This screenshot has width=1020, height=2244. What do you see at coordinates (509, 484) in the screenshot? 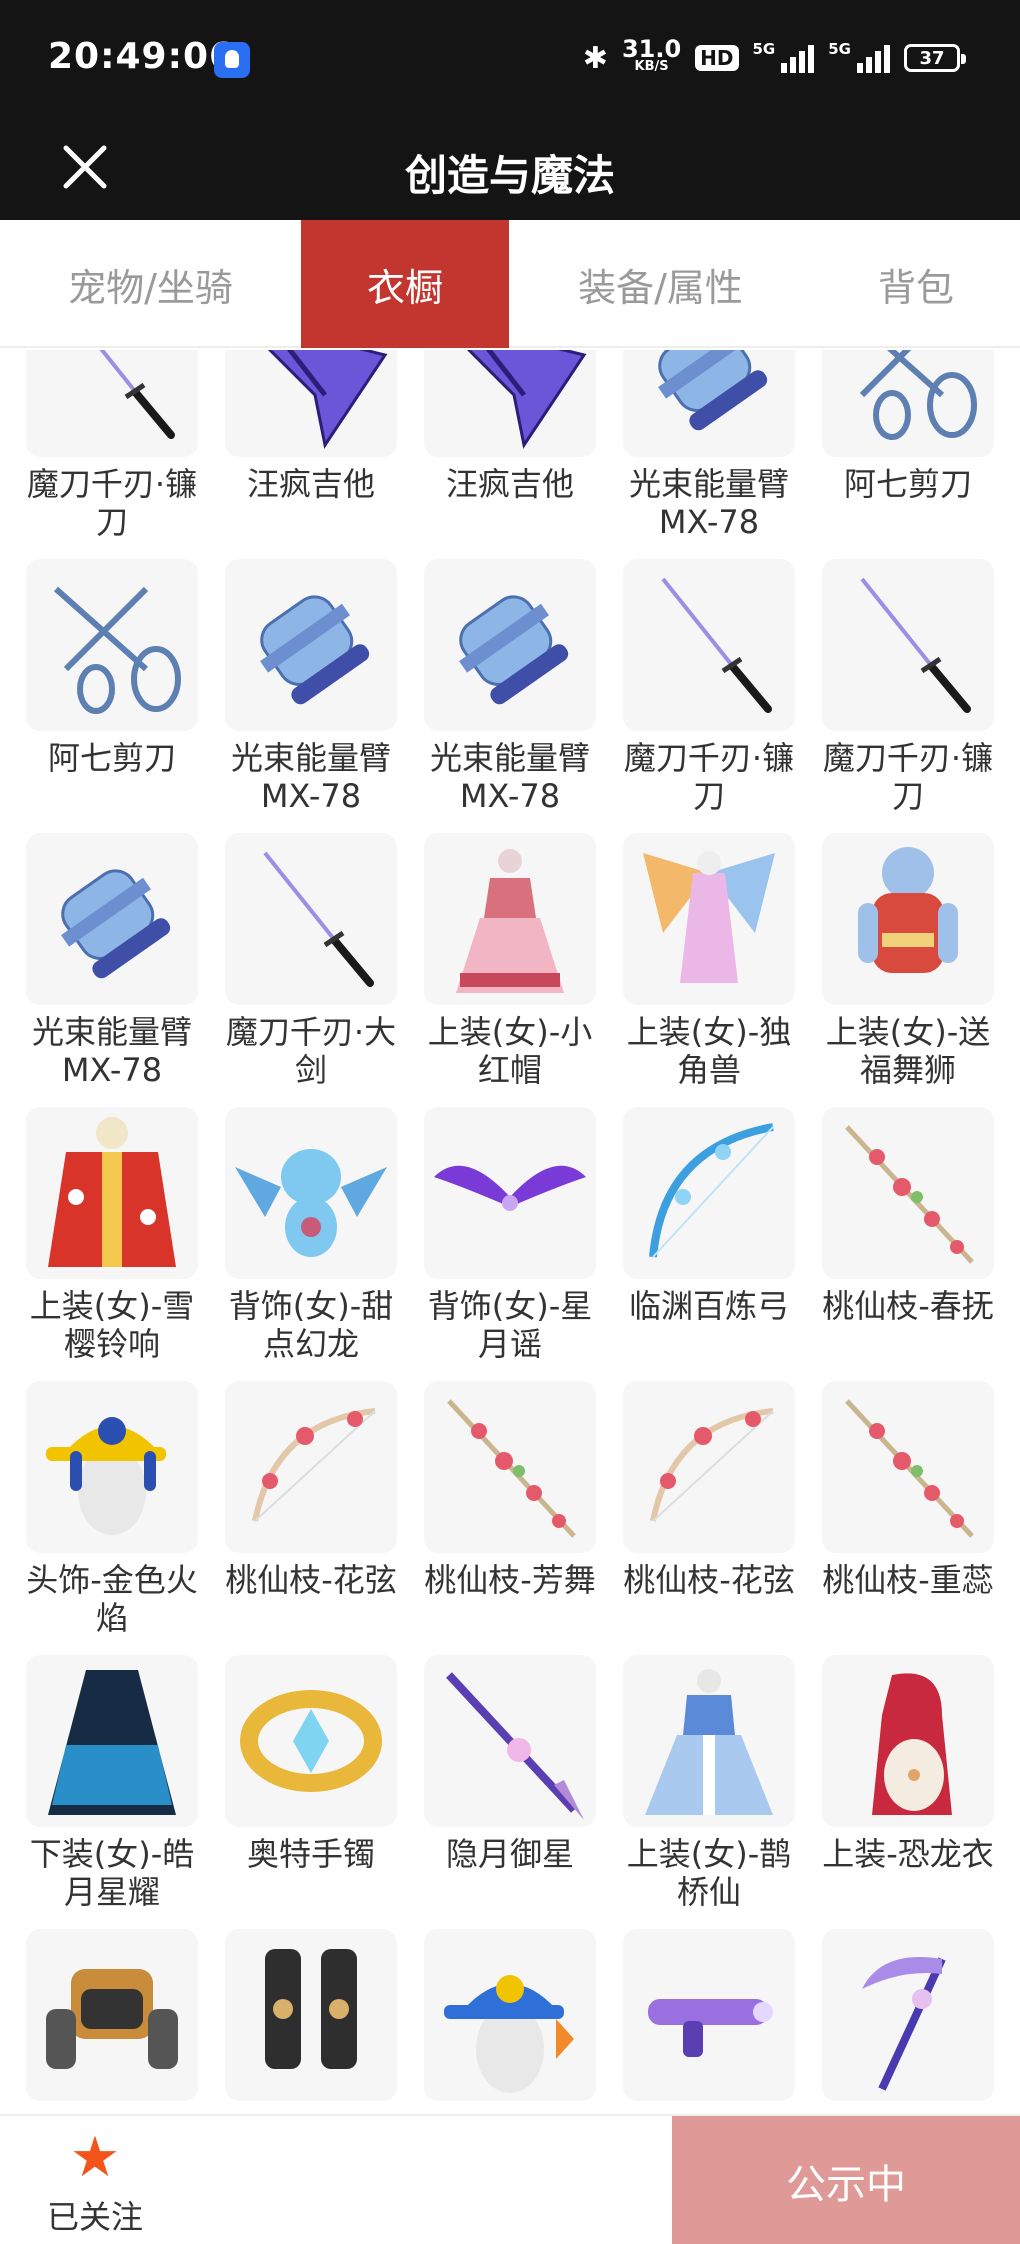
I see `item-name: 汪疯吉他` at bounding box center [509, 484].